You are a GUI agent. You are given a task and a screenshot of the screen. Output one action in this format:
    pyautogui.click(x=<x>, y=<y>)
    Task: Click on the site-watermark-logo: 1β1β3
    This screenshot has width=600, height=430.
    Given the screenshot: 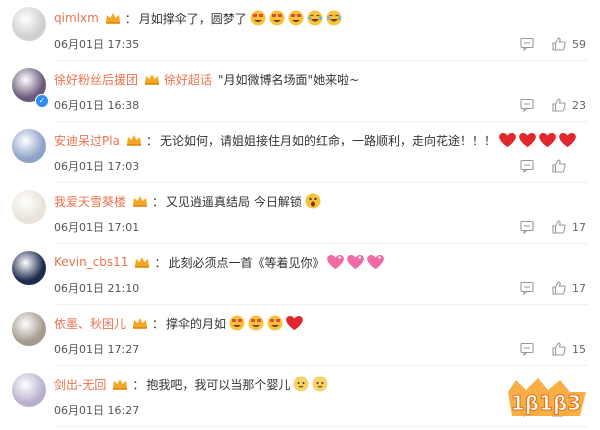 What is the action you would take?
    pyautogui.click(x=547, y=397)
    